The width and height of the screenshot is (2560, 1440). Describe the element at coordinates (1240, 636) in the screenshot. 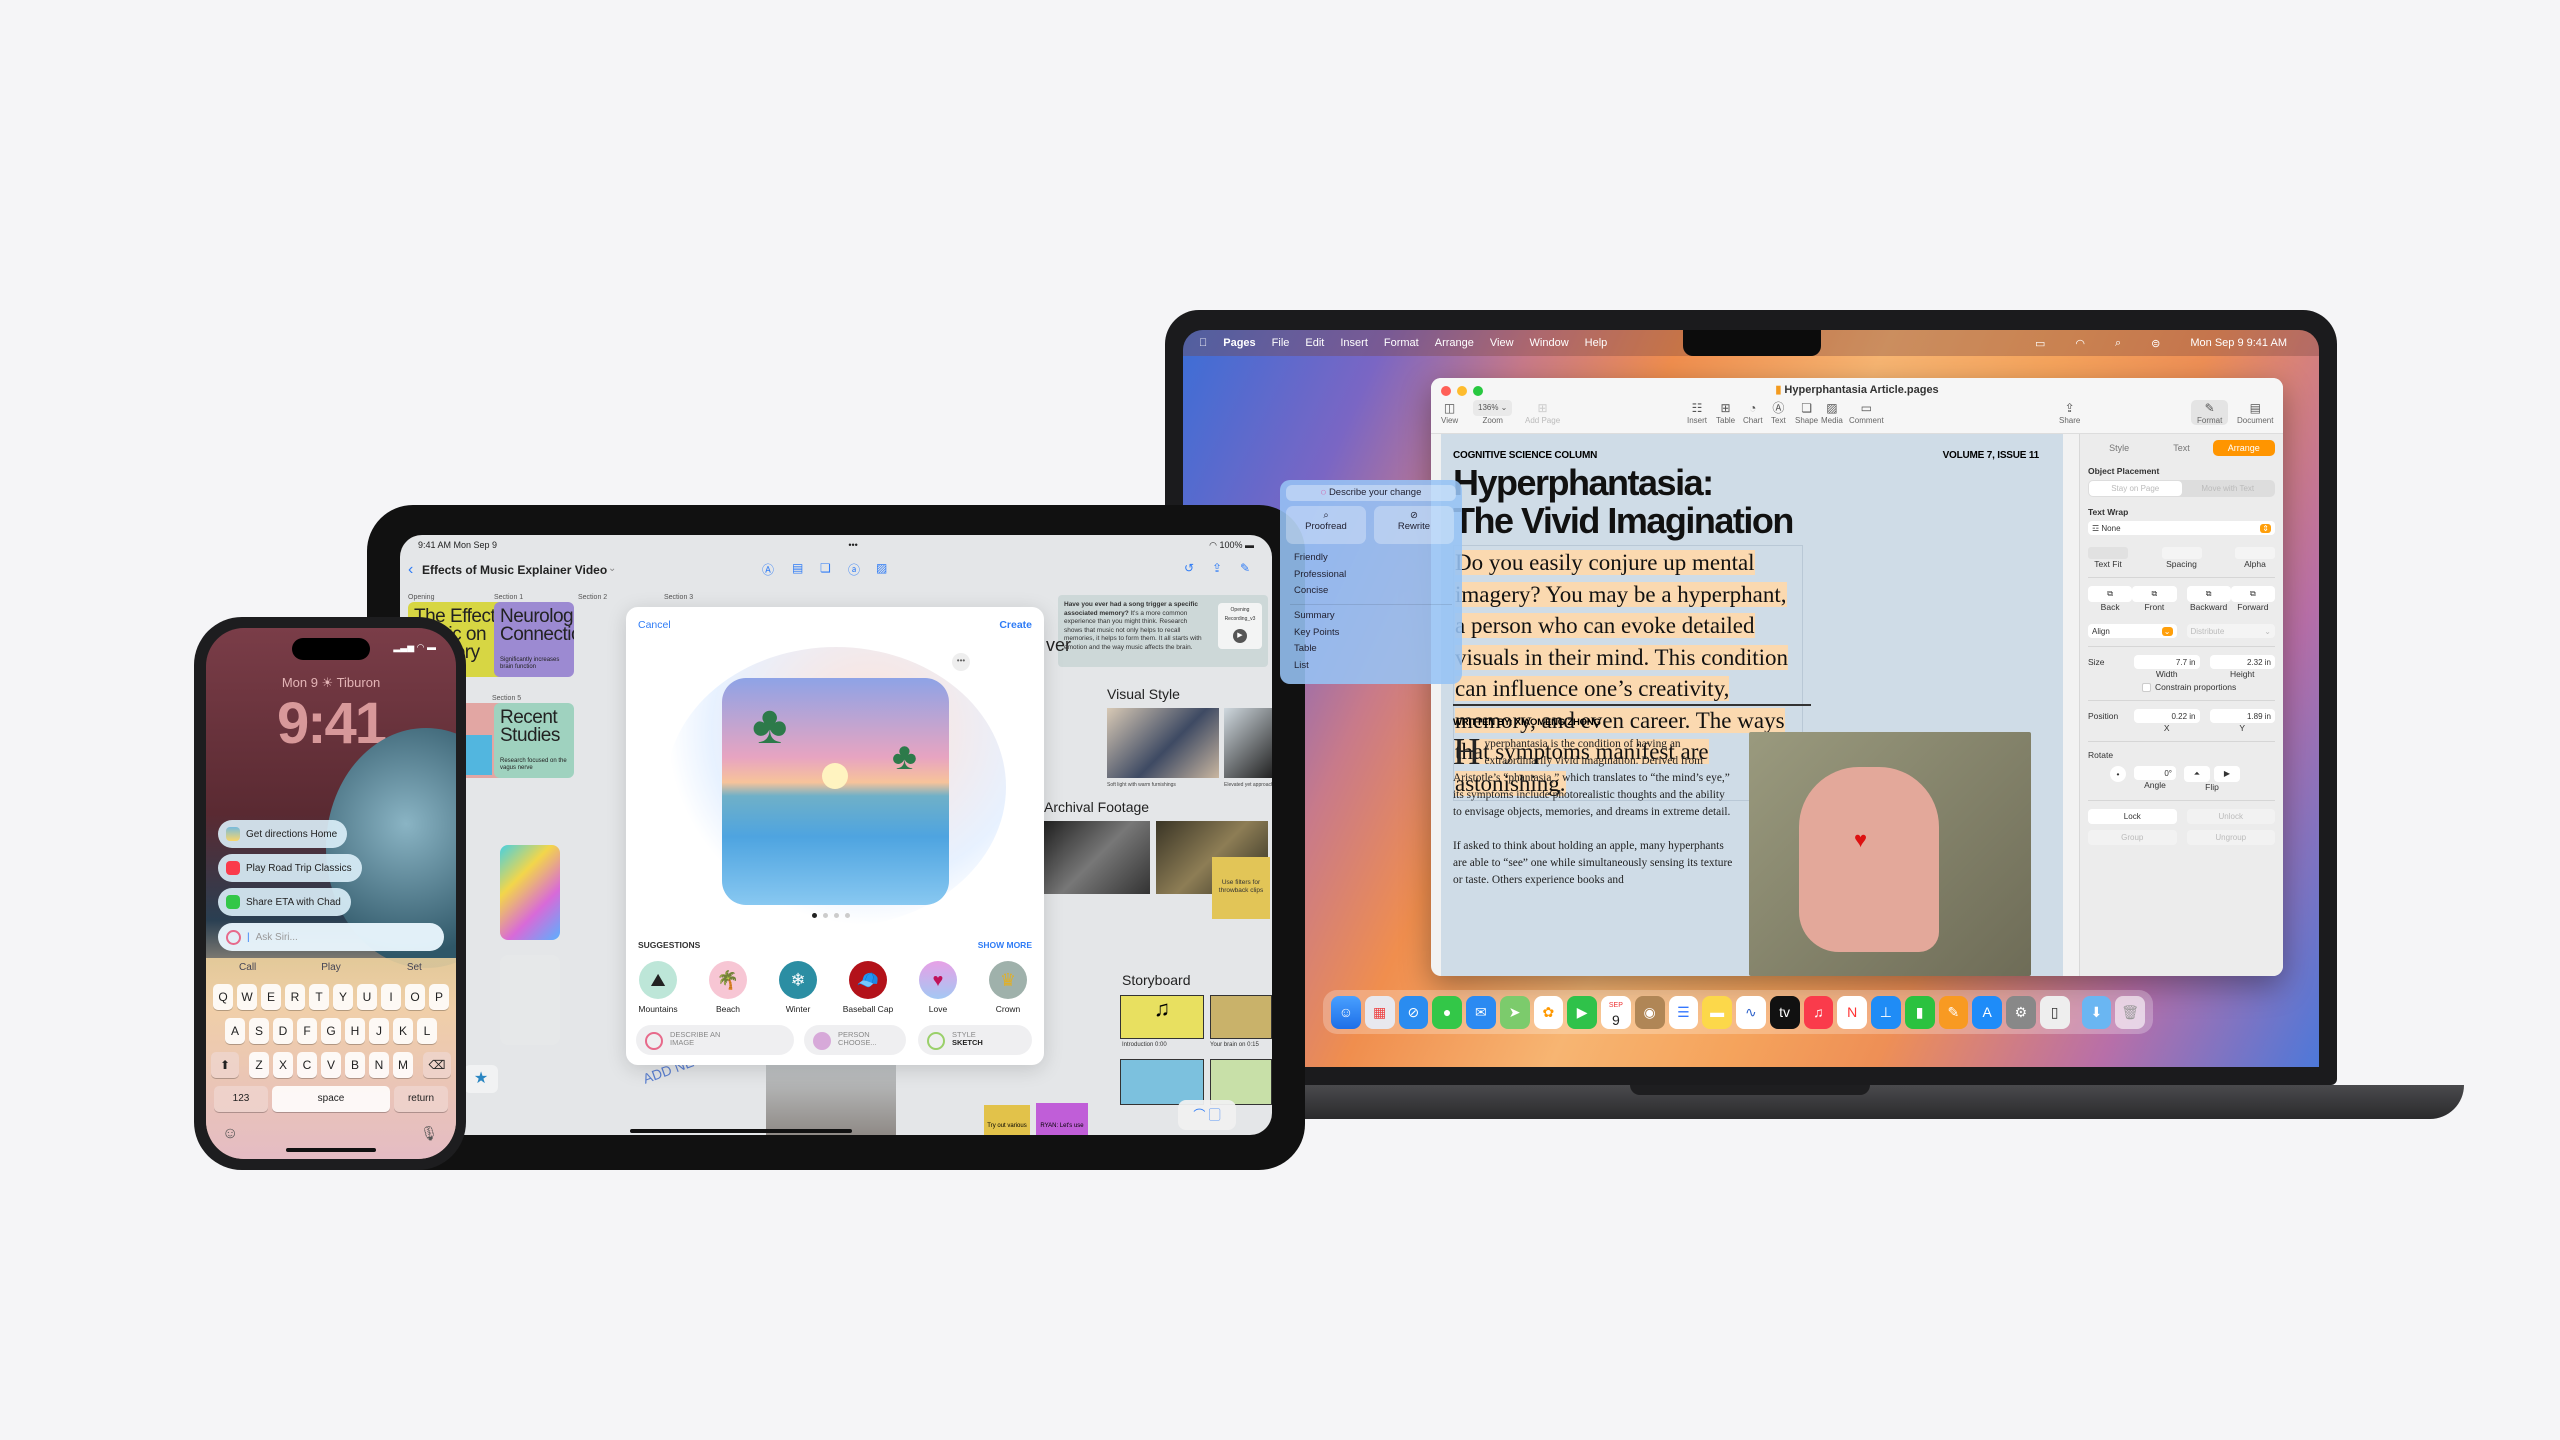

I see `play-icon: ▶` at that location.